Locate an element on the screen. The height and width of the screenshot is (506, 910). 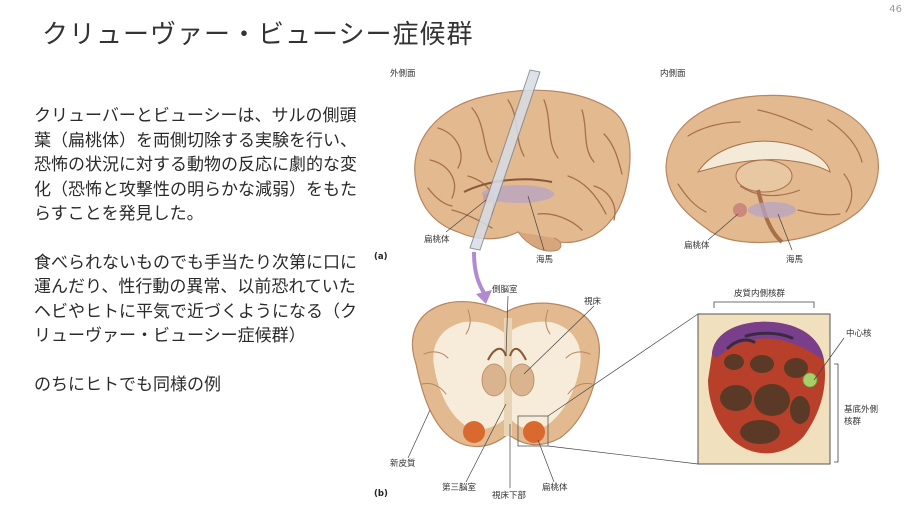
label-panel-b: (b) is located at coordinates (381, 494).